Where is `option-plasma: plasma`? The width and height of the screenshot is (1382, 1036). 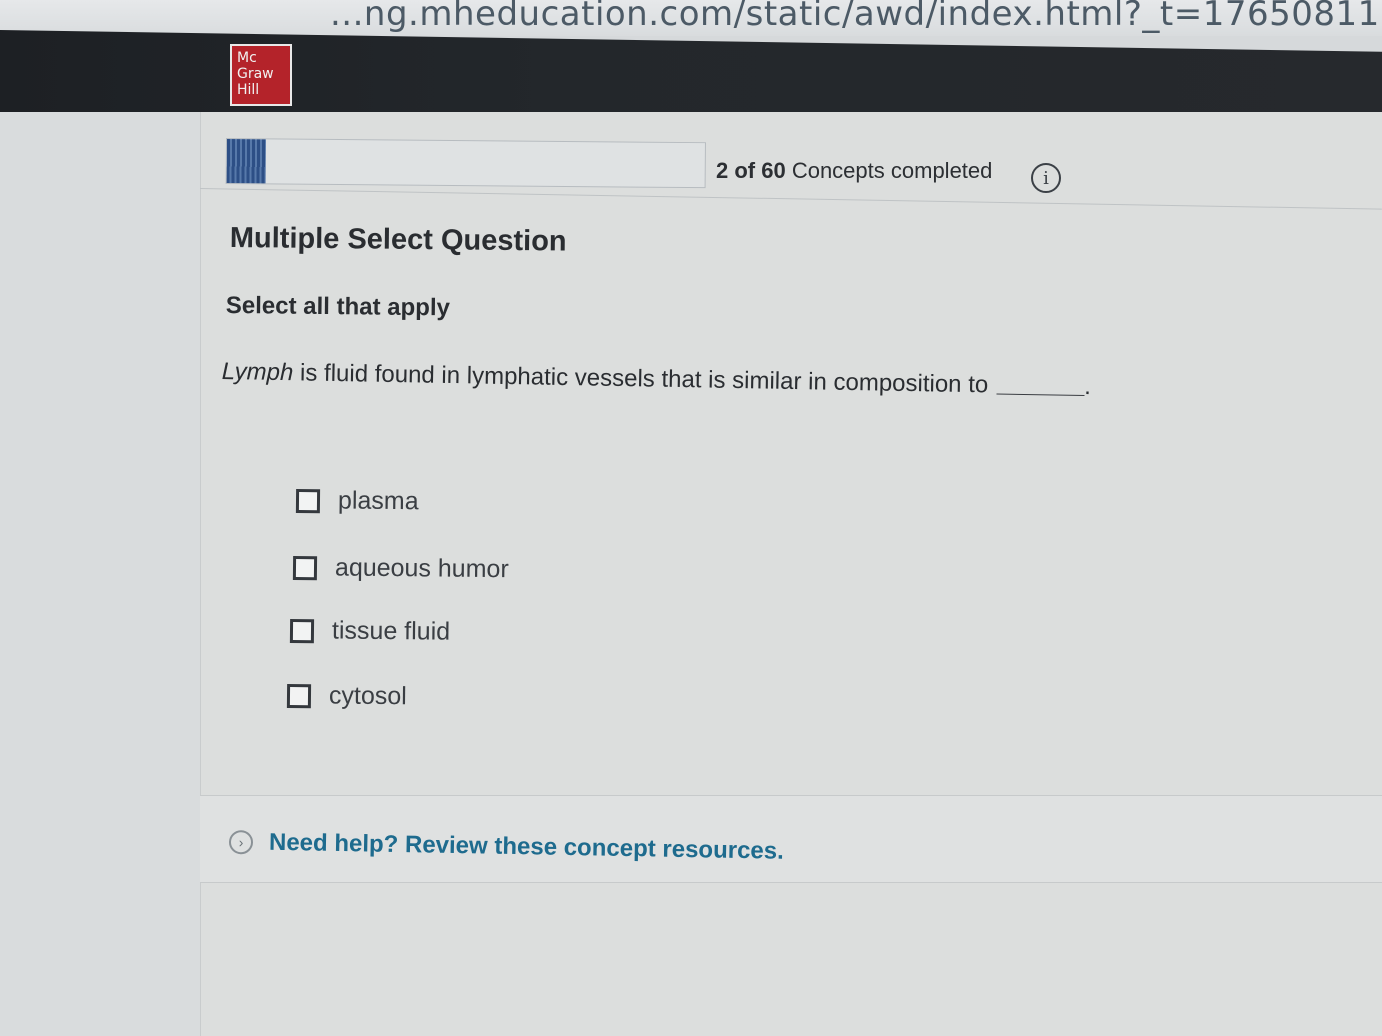
option-plasma: plasma is located at coordinates (357, 501).